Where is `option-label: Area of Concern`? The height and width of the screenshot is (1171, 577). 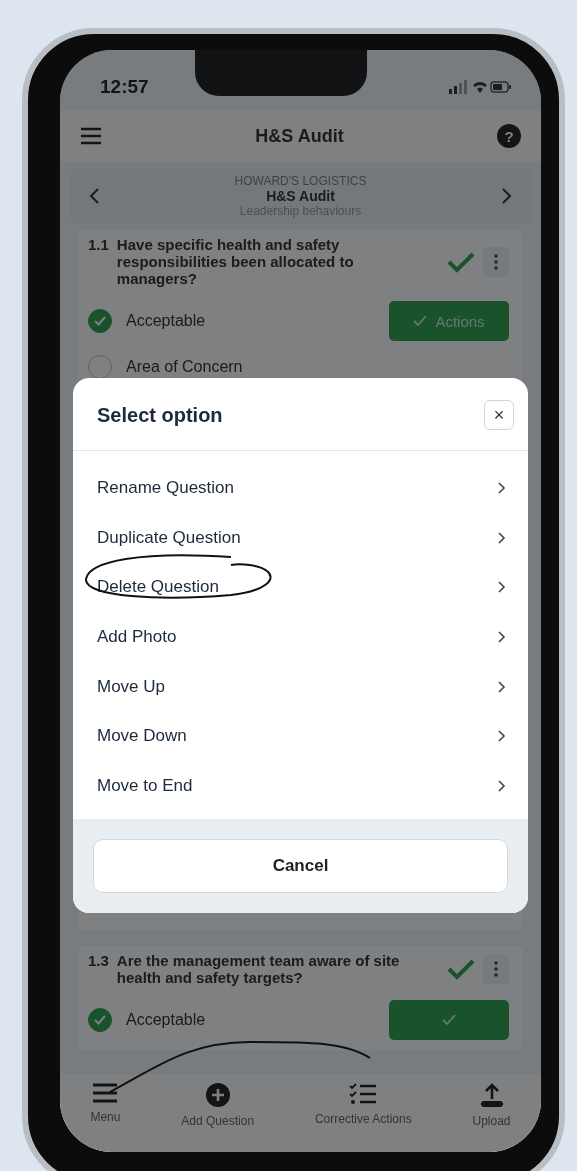
option-label: Area of Concern is located at coordinates (185, 367).